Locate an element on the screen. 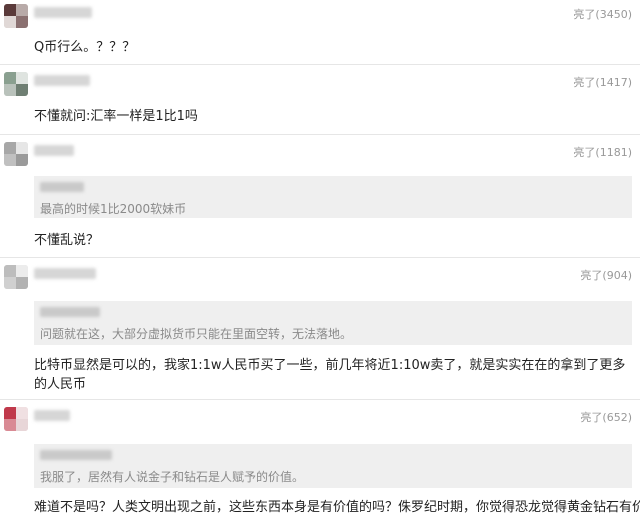 The width and height of the screenshot is (640, 517). like-count: 亮了(904) is located at coordinates (606, 275).